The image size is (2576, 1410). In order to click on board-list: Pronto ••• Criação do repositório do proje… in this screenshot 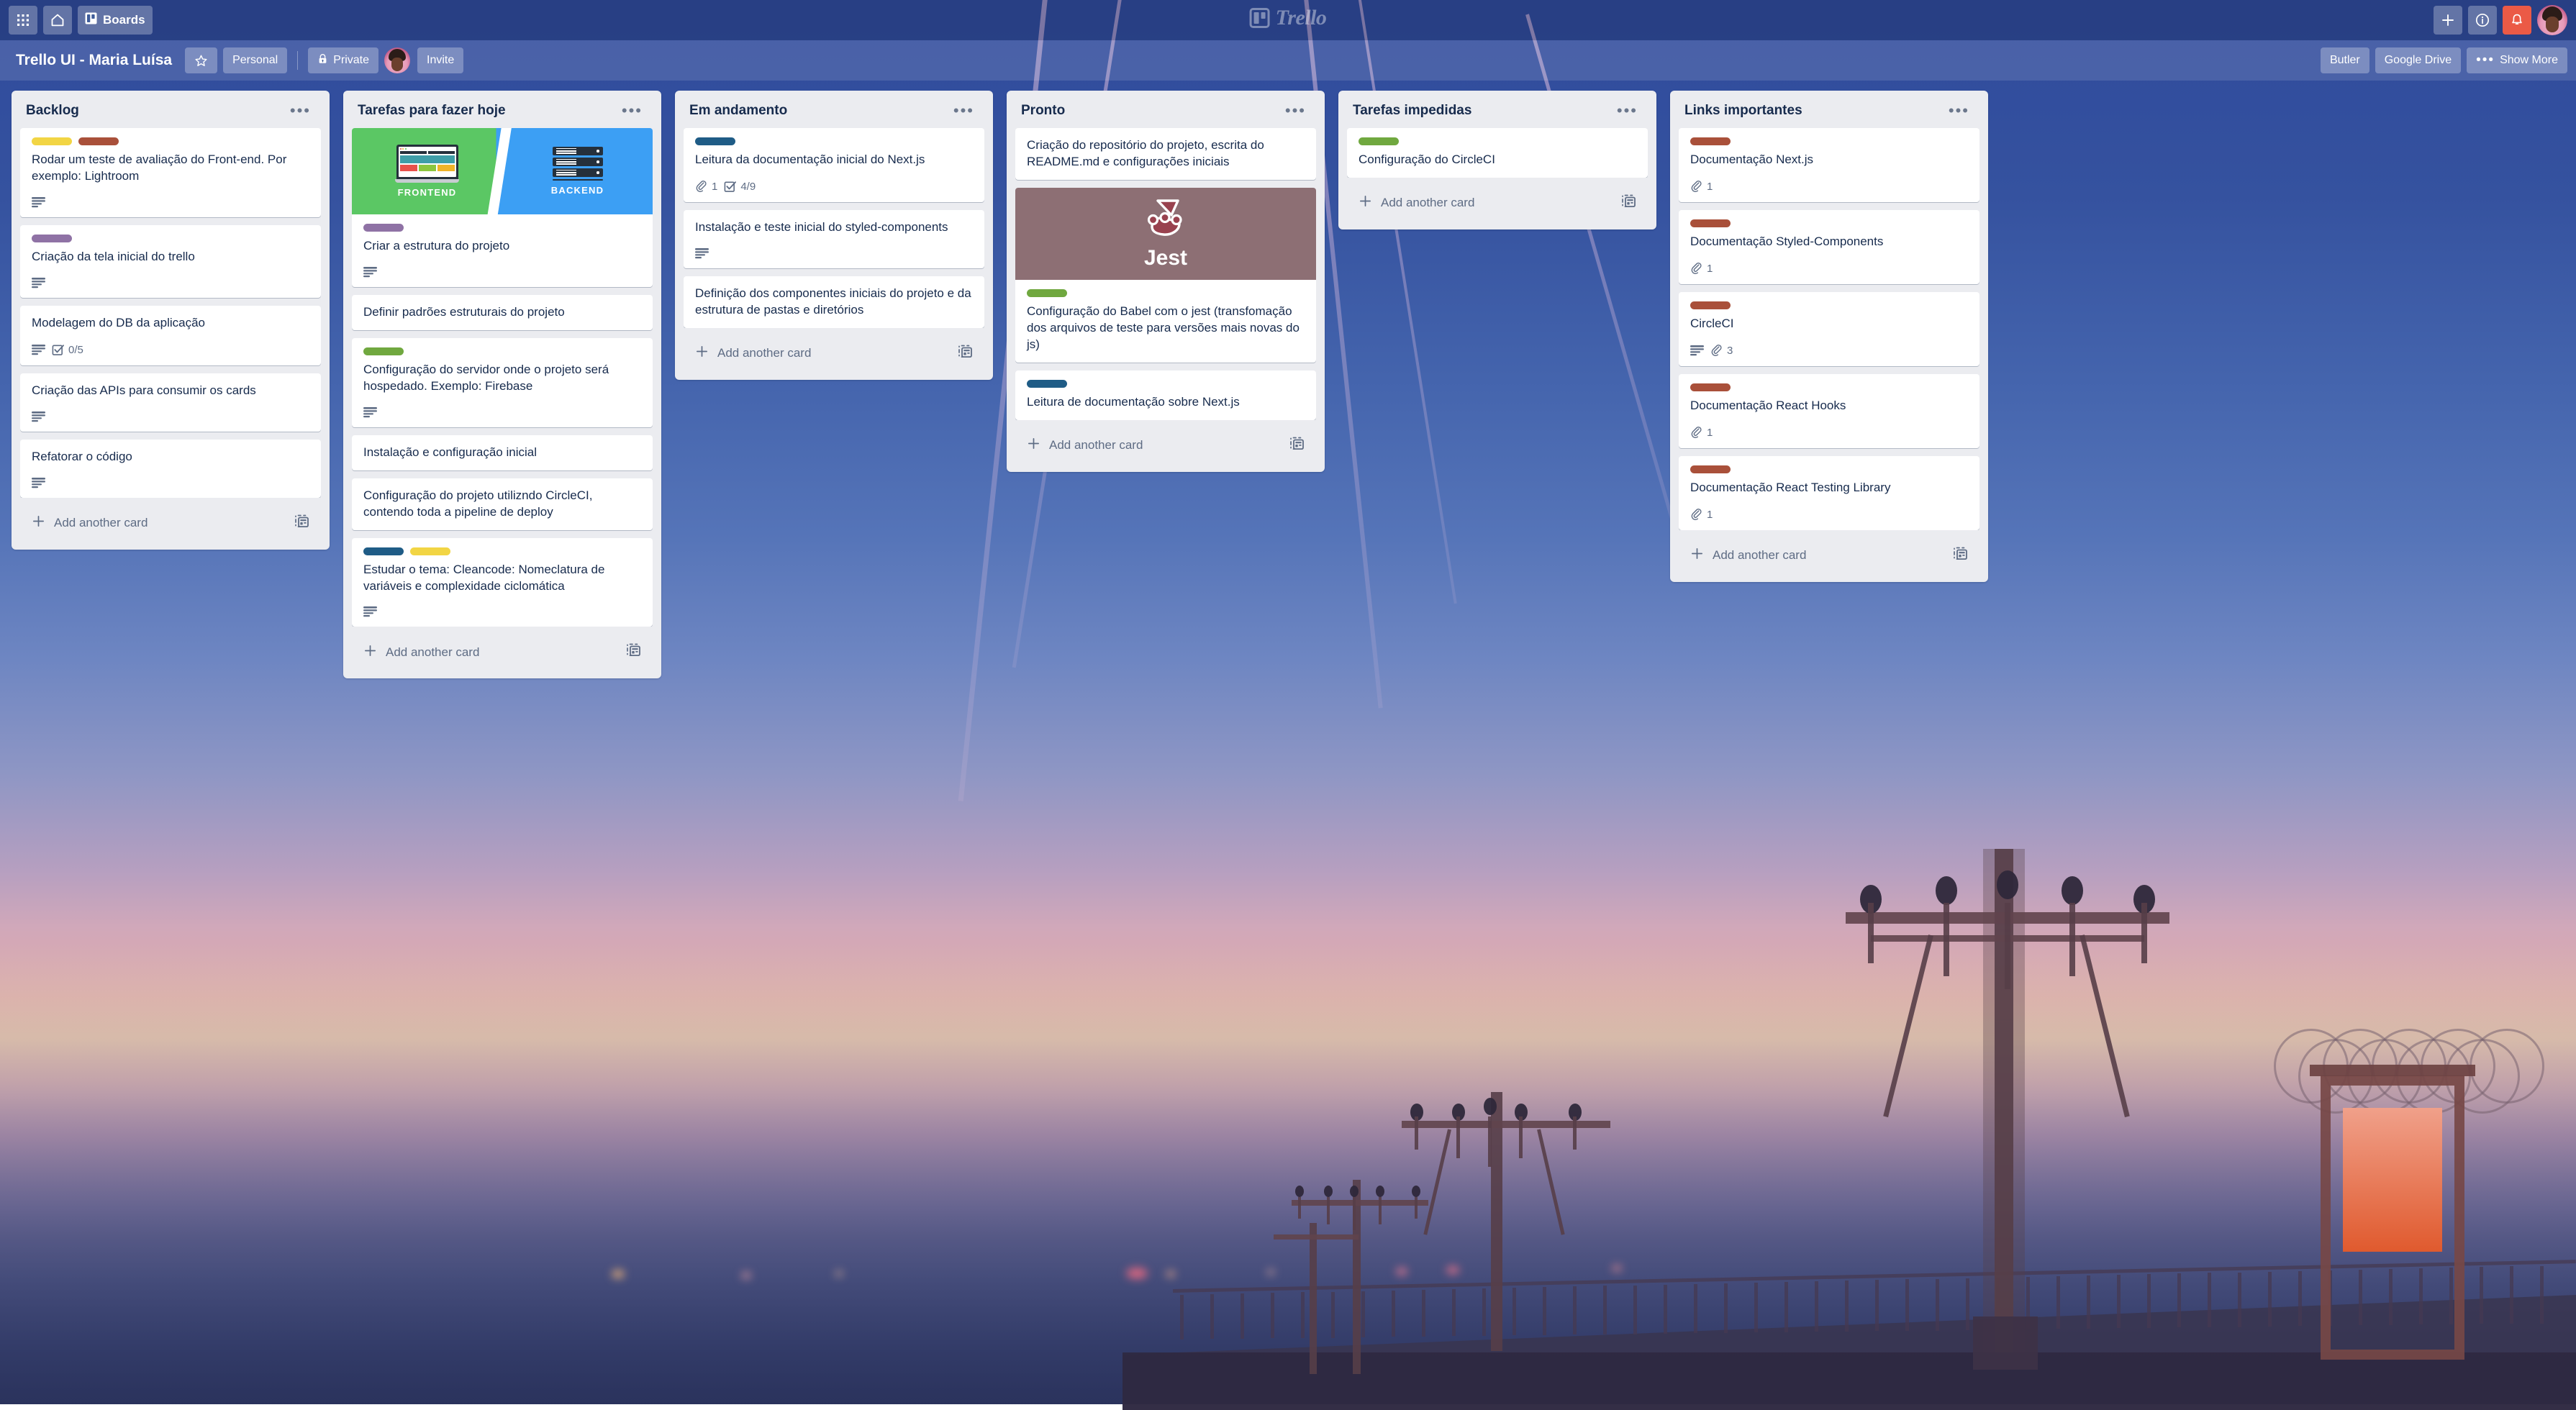, I will do `click(1166, 281)`.